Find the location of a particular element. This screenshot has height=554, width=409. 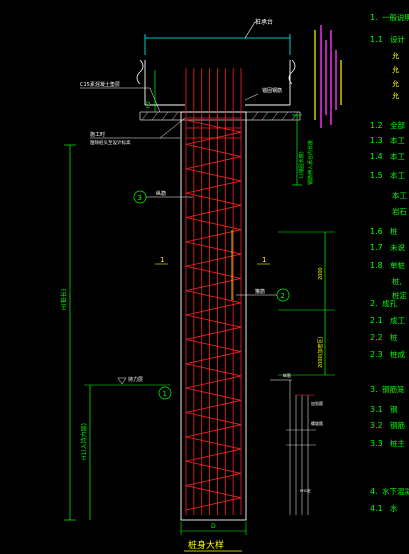

small-detail-label-4: PHC桩 is located at coordinates (305, 490).